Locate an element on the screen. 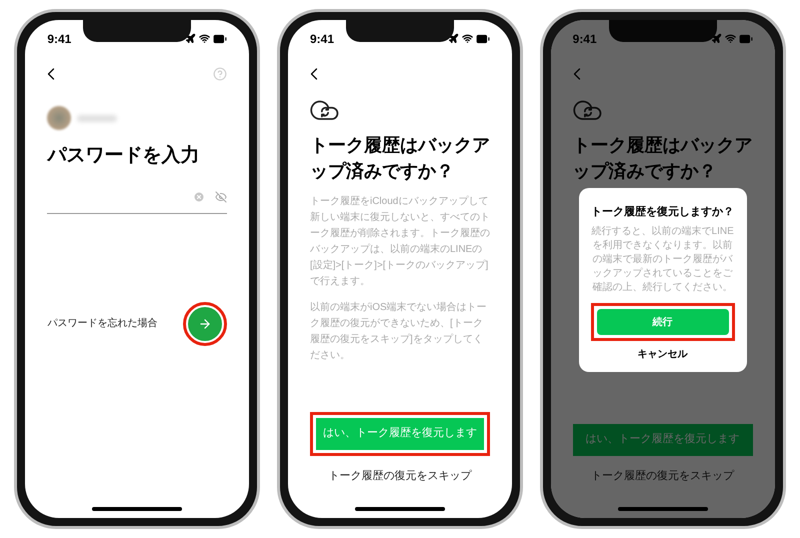 The image size is (800, 538). cancel-button: キャンセル is located at coordinates (663, 354).